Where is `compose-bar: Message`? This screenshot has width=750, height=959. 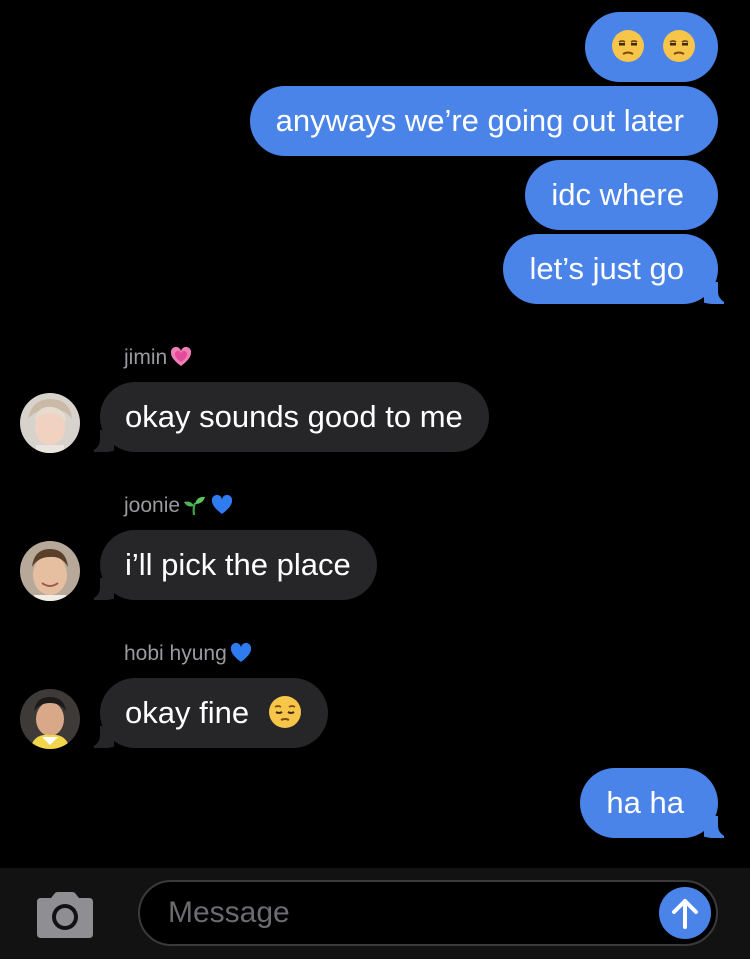
compose-bar: Message is located at coordinates (375, 913).